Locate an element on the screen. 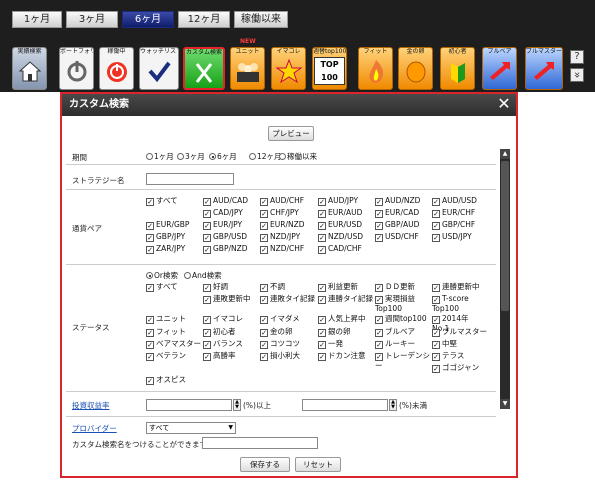  status-checkbox: ✓ 高勝率 is located at coordinates (219, 356).